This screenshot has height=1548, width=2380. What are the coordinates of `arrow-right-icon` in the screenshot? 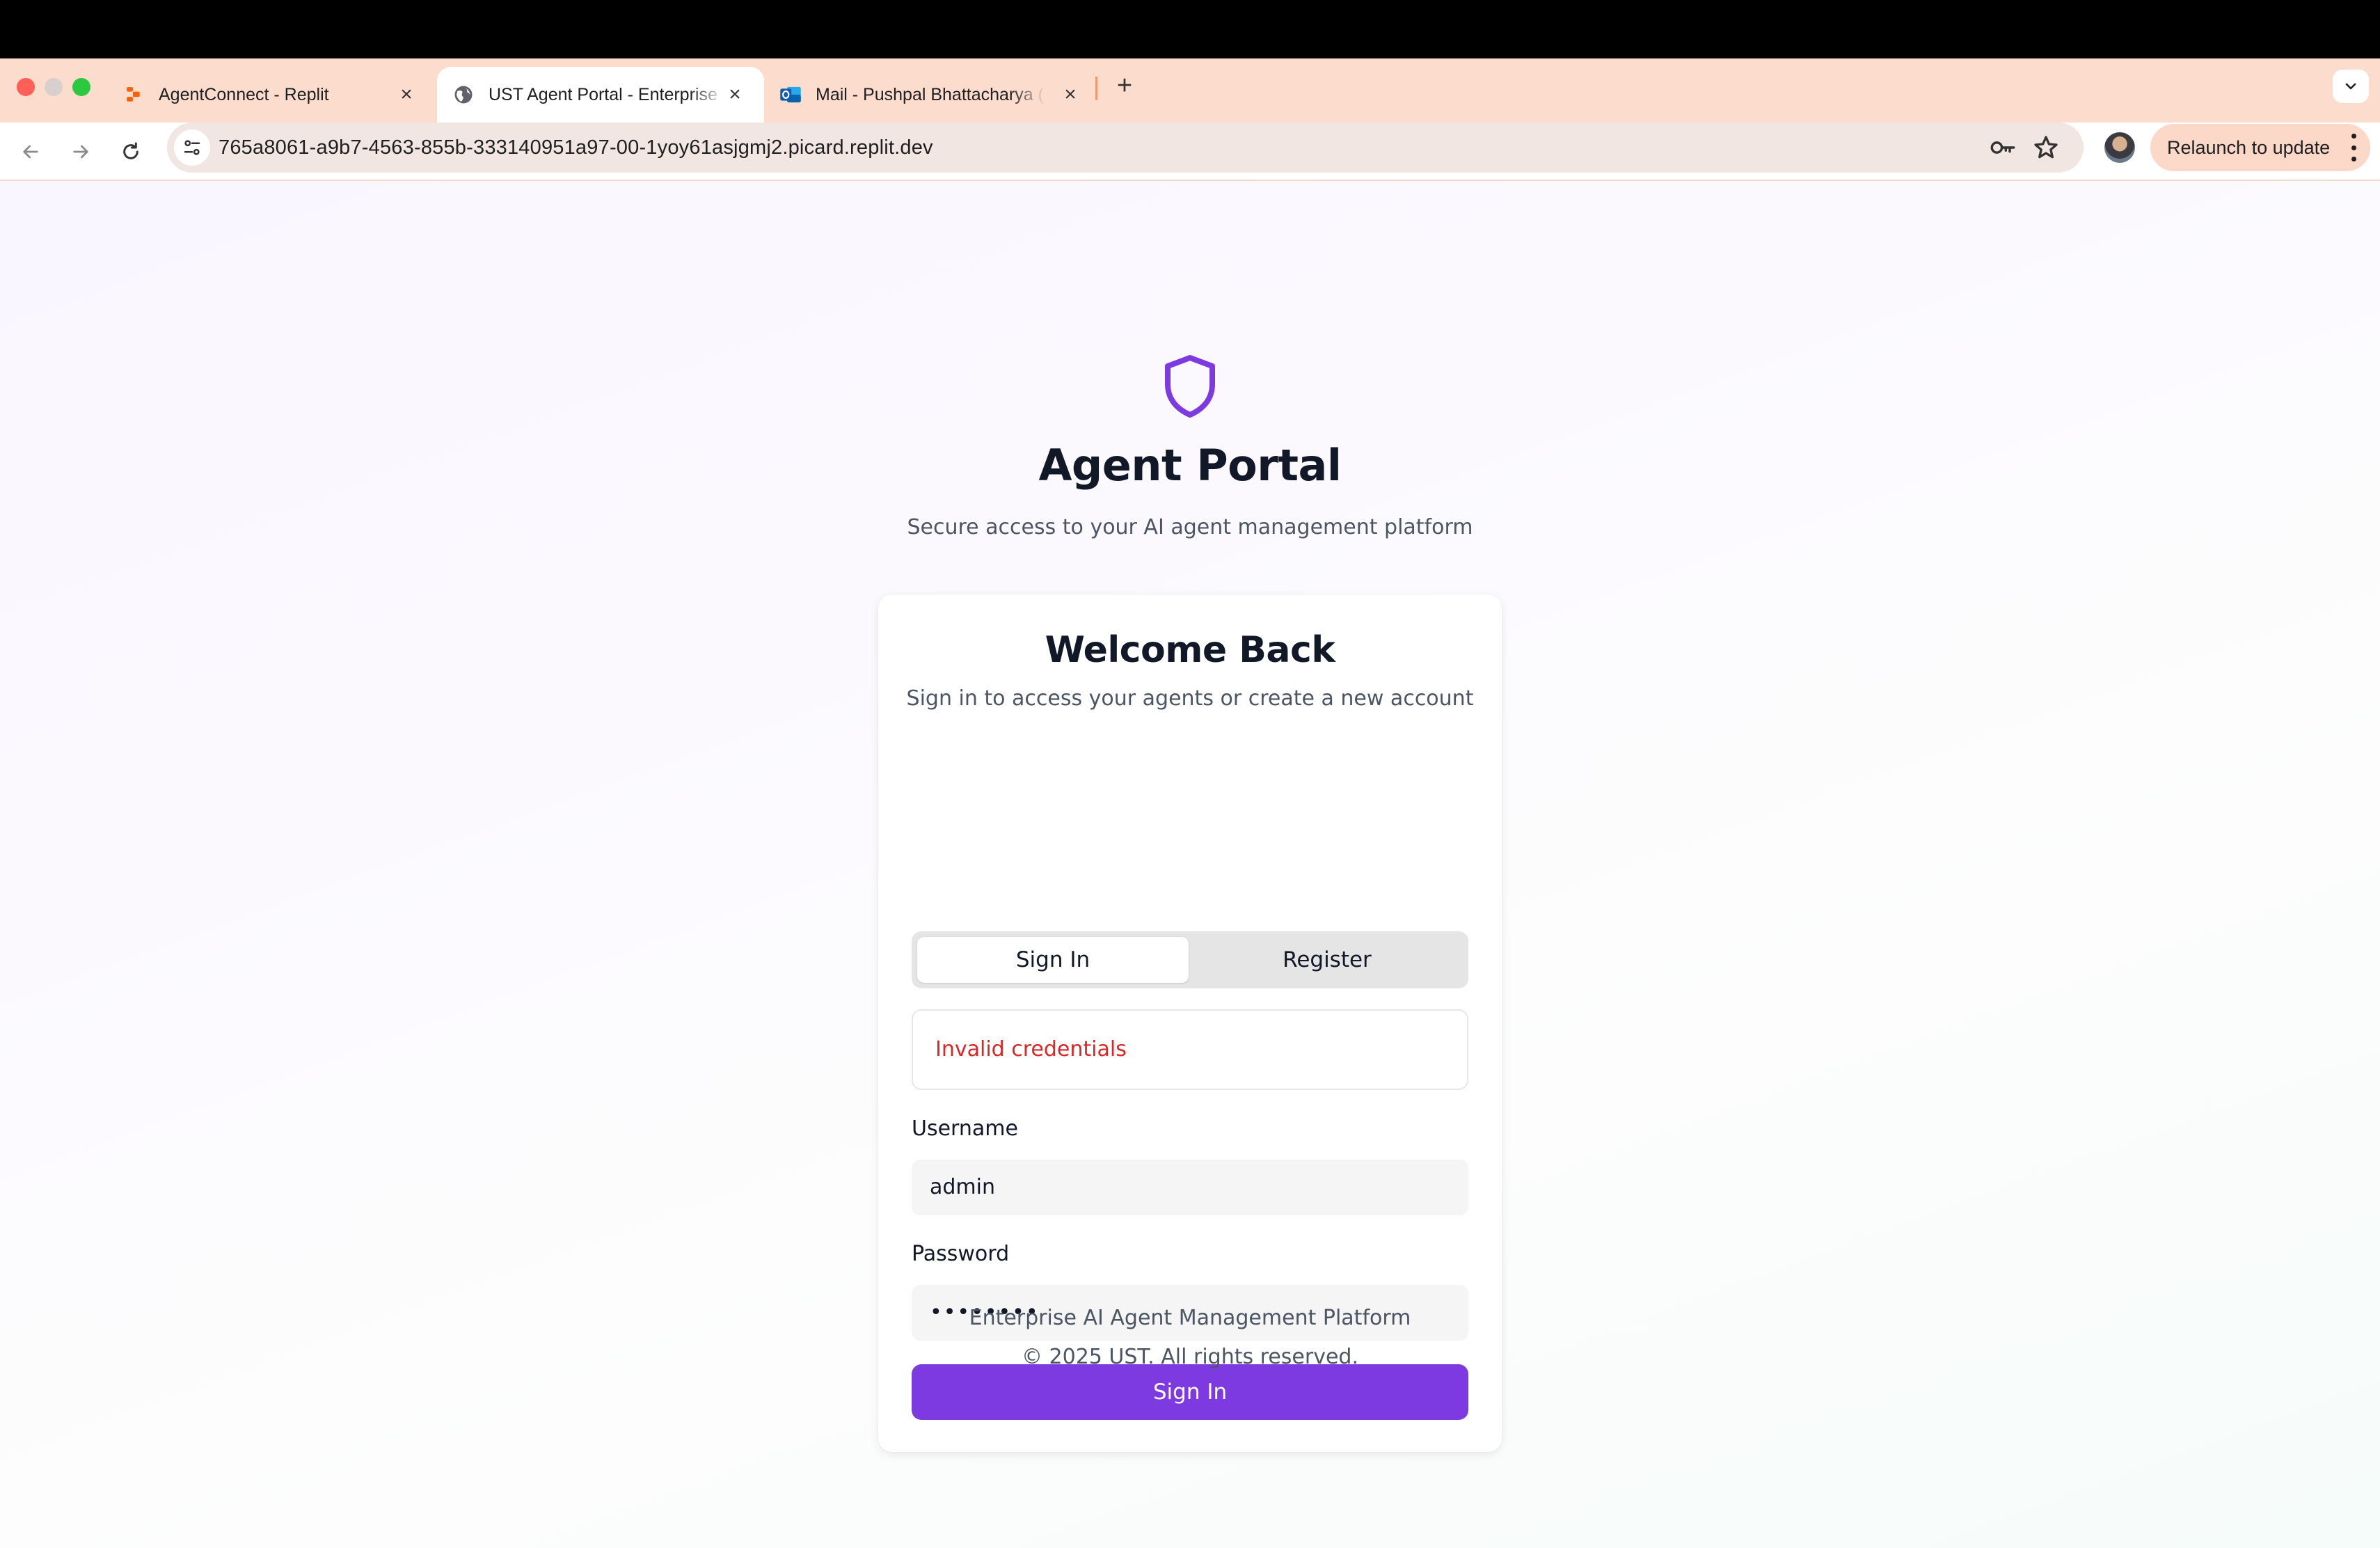 It's located at (80, 152).